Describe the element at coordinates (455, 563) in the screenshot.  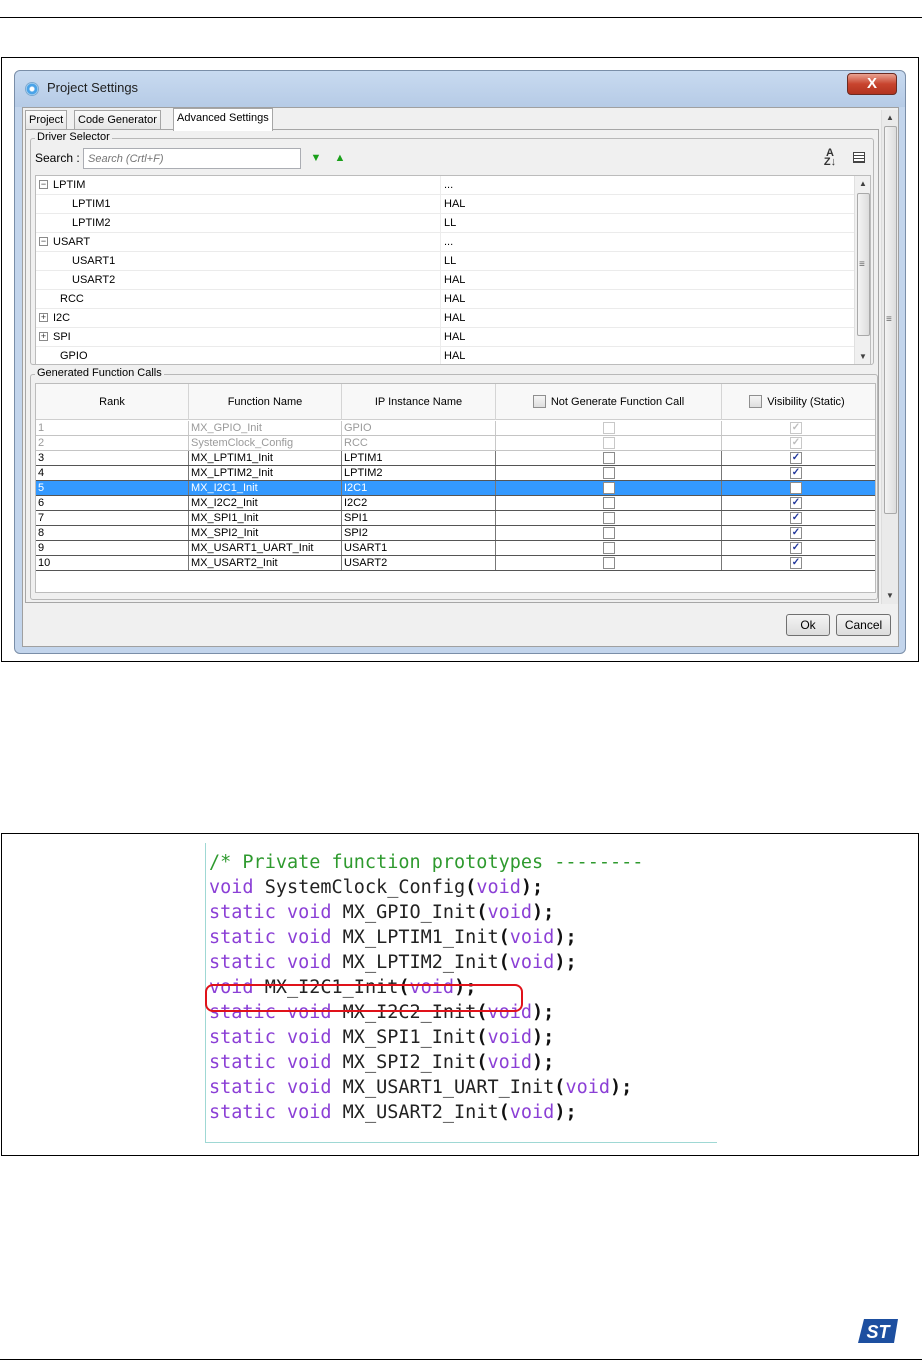
I see `table-row: 10 MX_USART2_Init USART2 ✓` at that location.